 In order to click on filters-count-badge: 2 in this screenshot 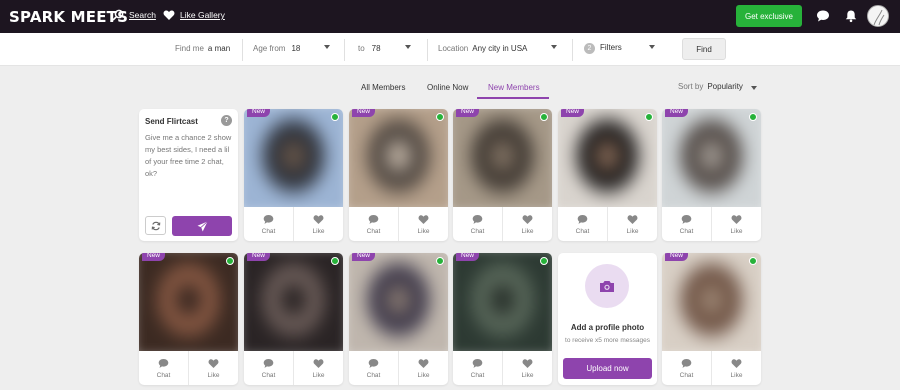, I will do `click(589, 48)`.